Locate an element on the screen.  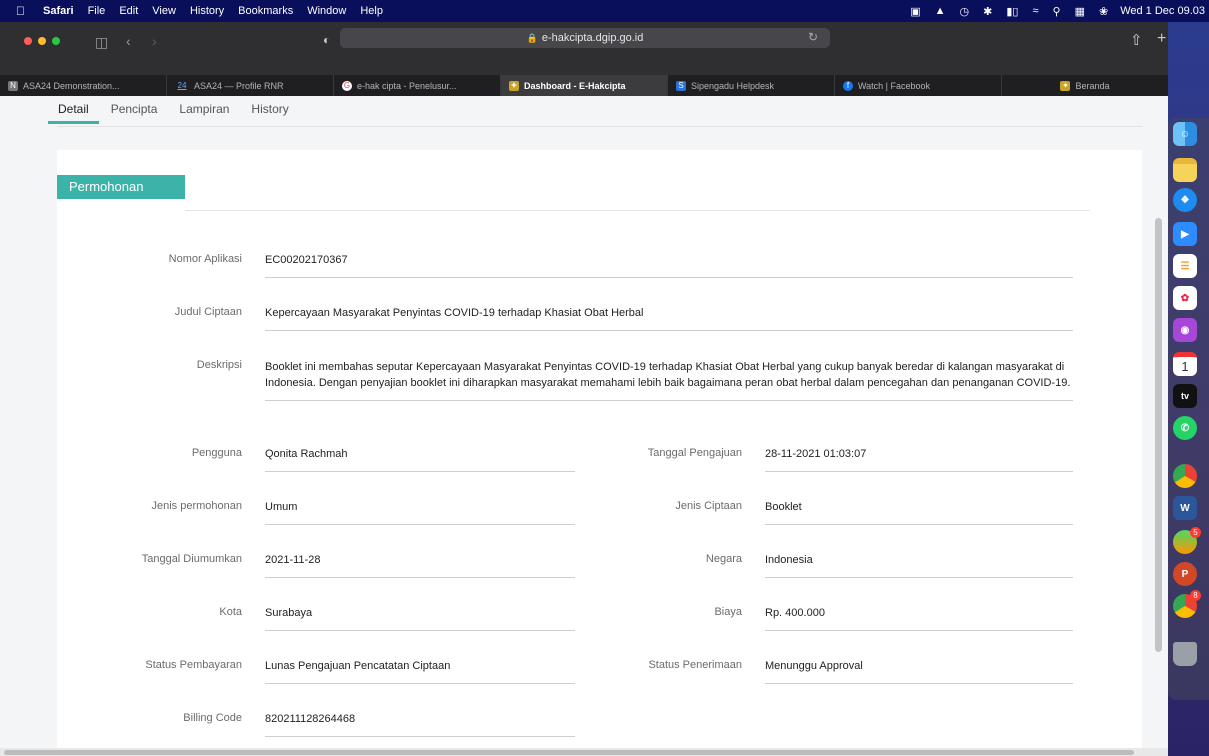
value-nomor-aplikasi: EC00202170367 is located at coordinates (669, 265).